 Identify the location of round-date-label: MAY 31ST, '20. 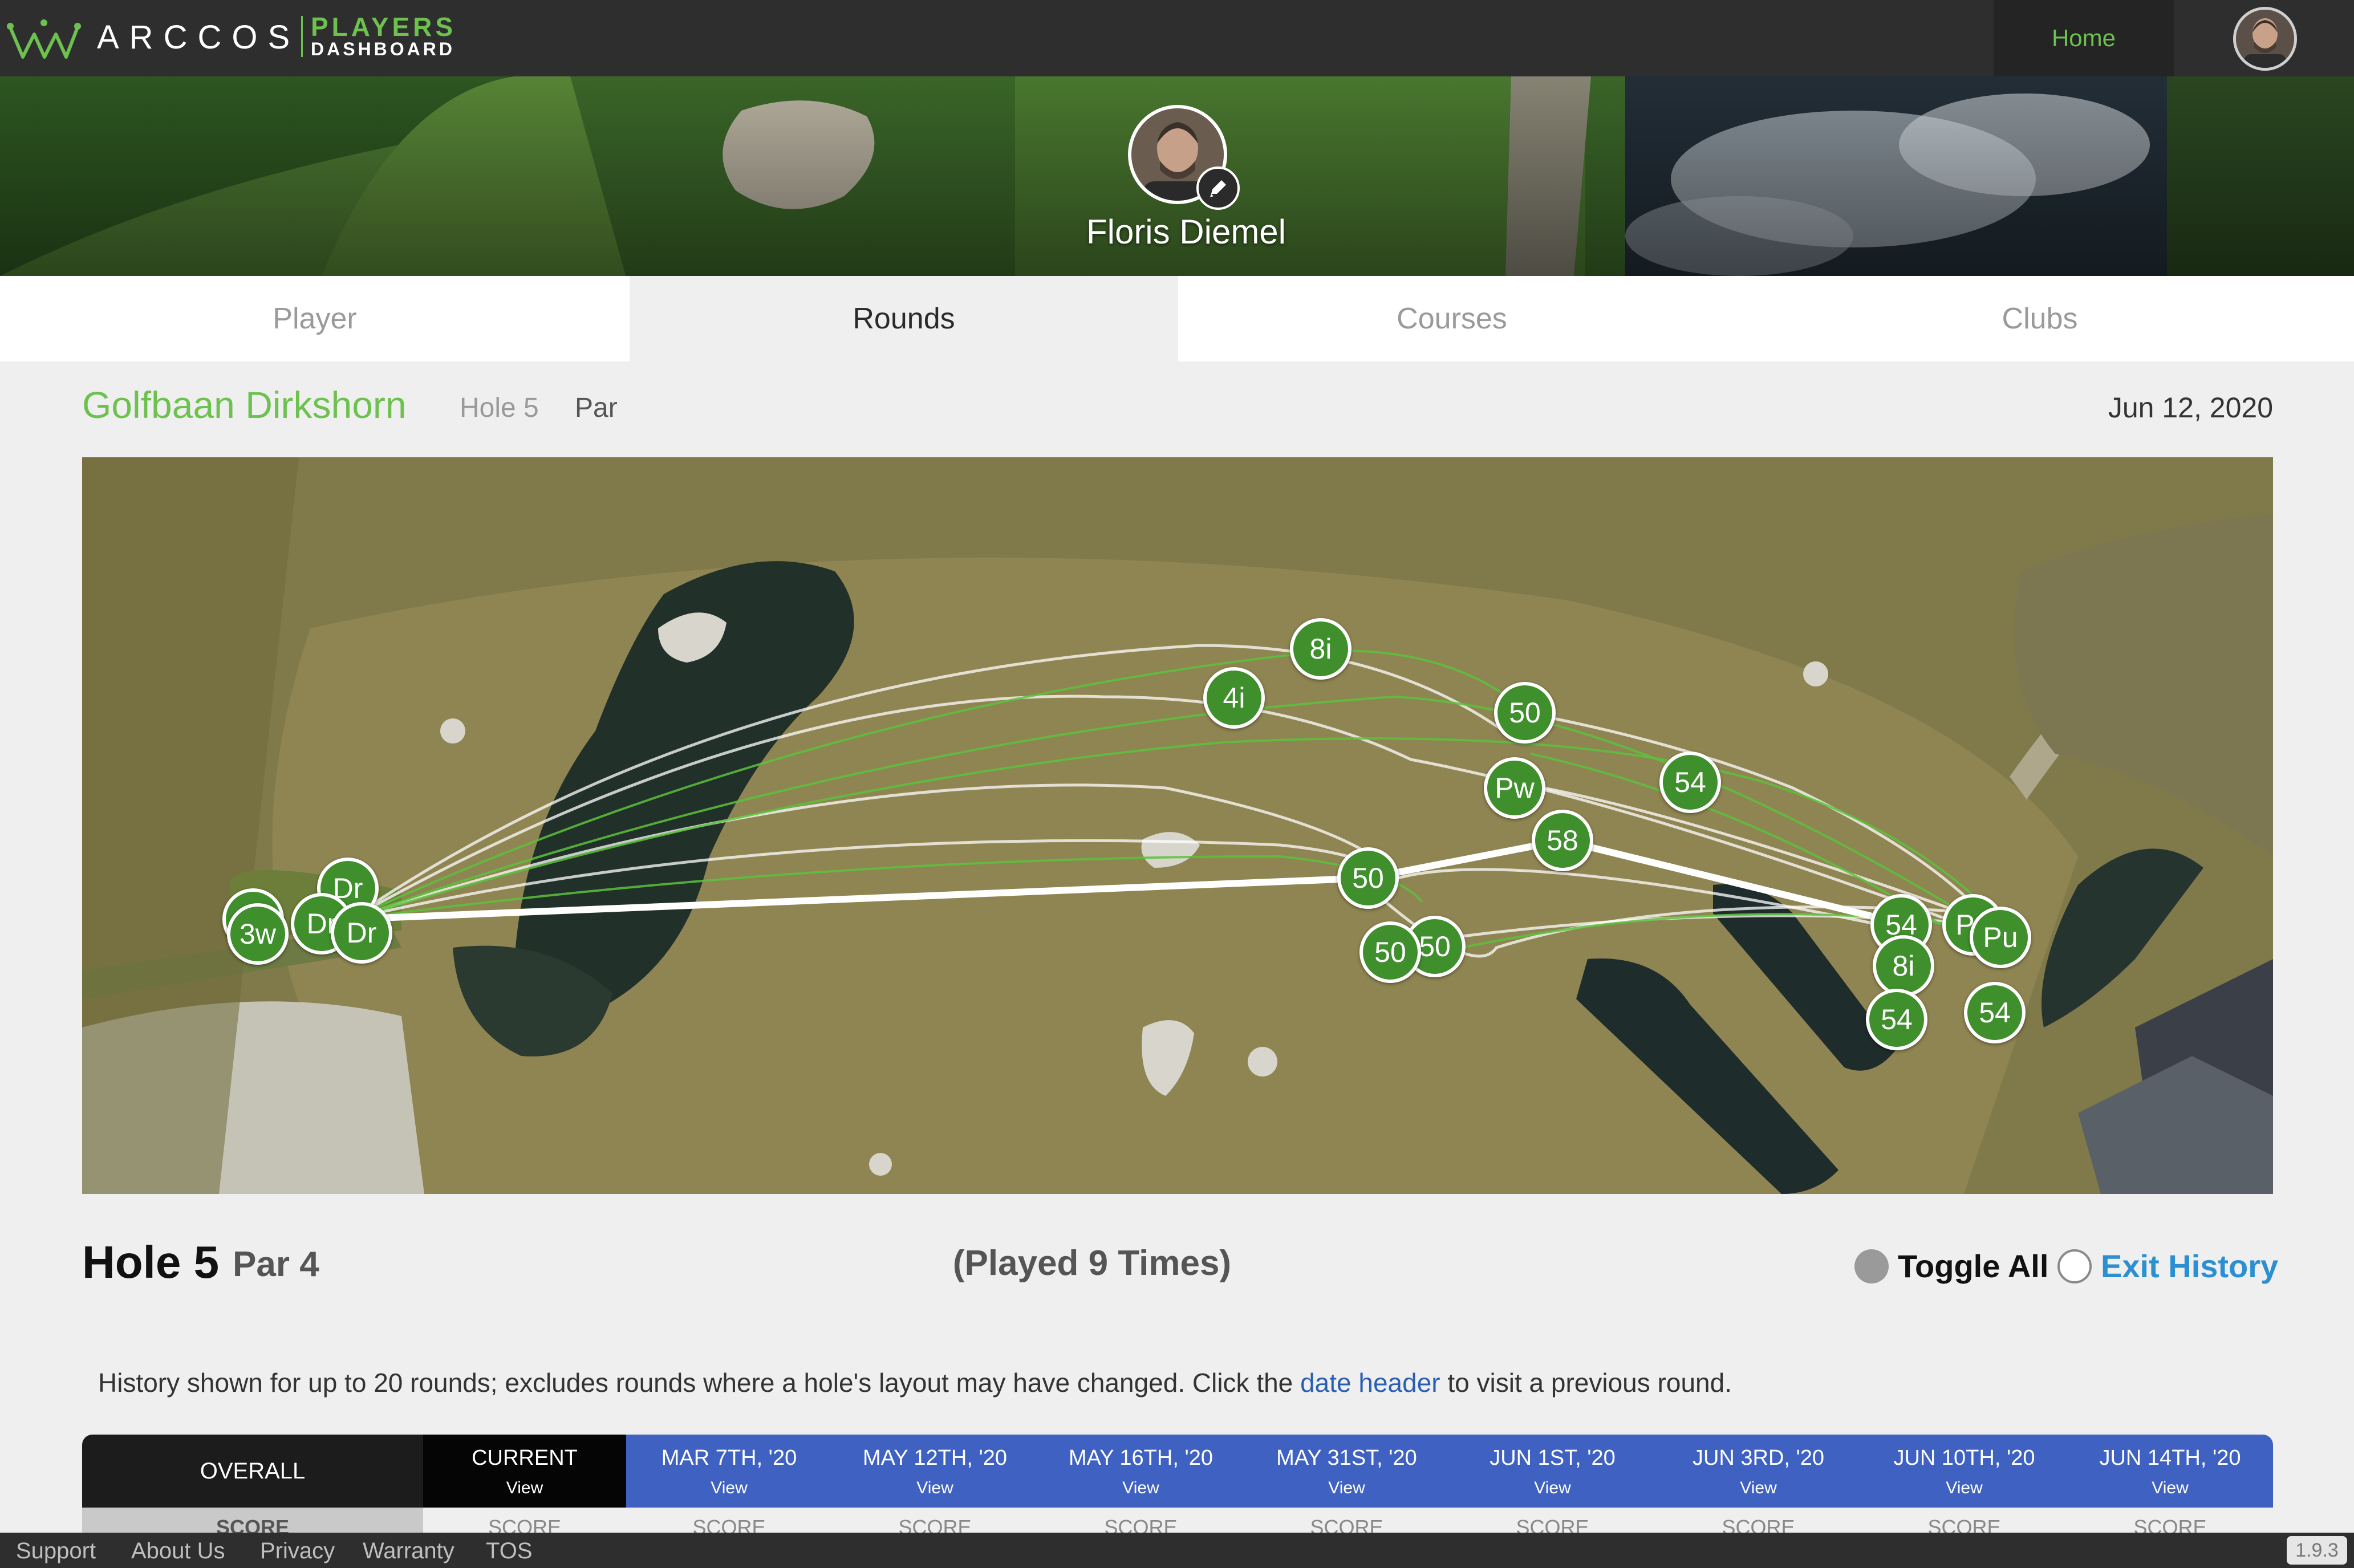
(1347, 1458).